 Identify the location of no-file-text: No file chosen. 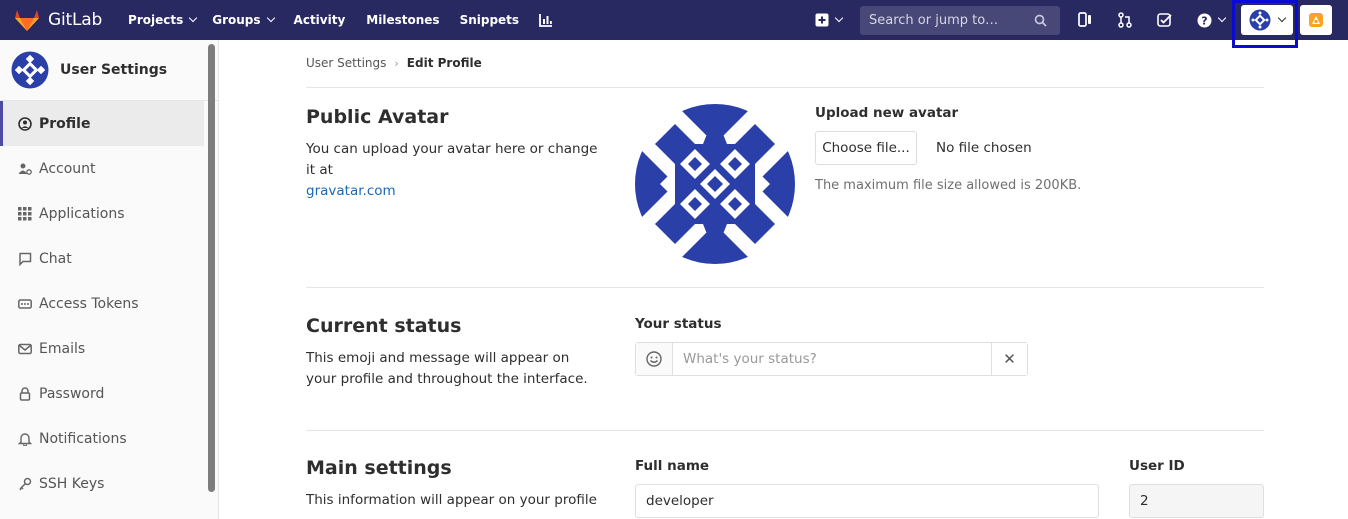
(984, 148).